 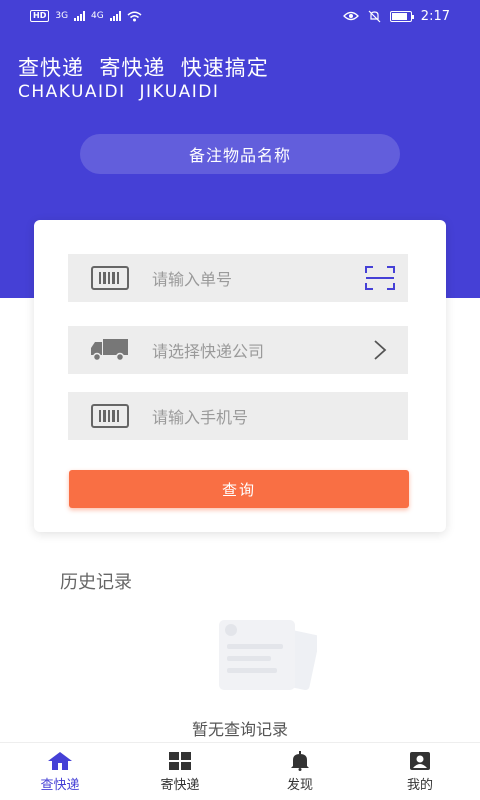 What do you see at coordinates (60, 785) in the screenshot?
I see `tab-query-label: 查快递` at bounding box center [60, 785].